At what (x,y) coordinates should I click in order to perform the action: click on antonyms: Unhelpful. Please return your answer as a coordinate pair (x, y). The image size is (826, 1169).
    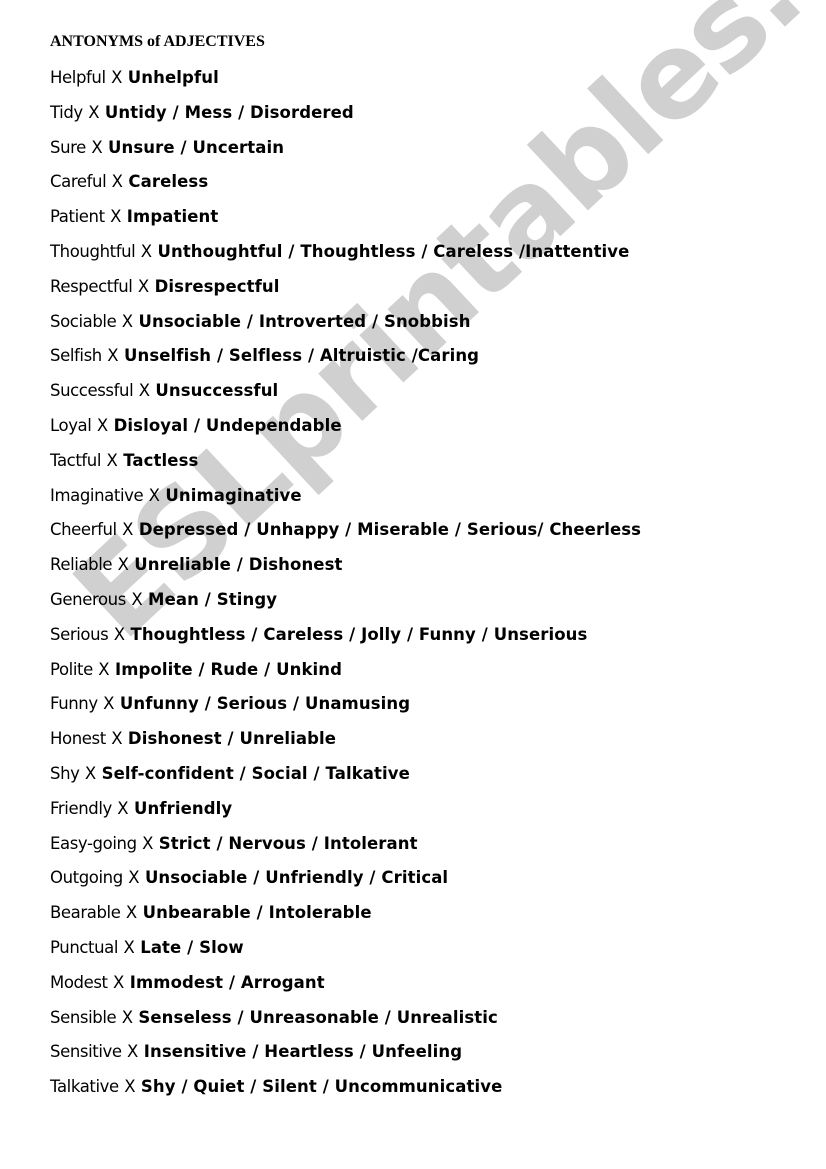
    Looking at the image, I should click on (173, 77).